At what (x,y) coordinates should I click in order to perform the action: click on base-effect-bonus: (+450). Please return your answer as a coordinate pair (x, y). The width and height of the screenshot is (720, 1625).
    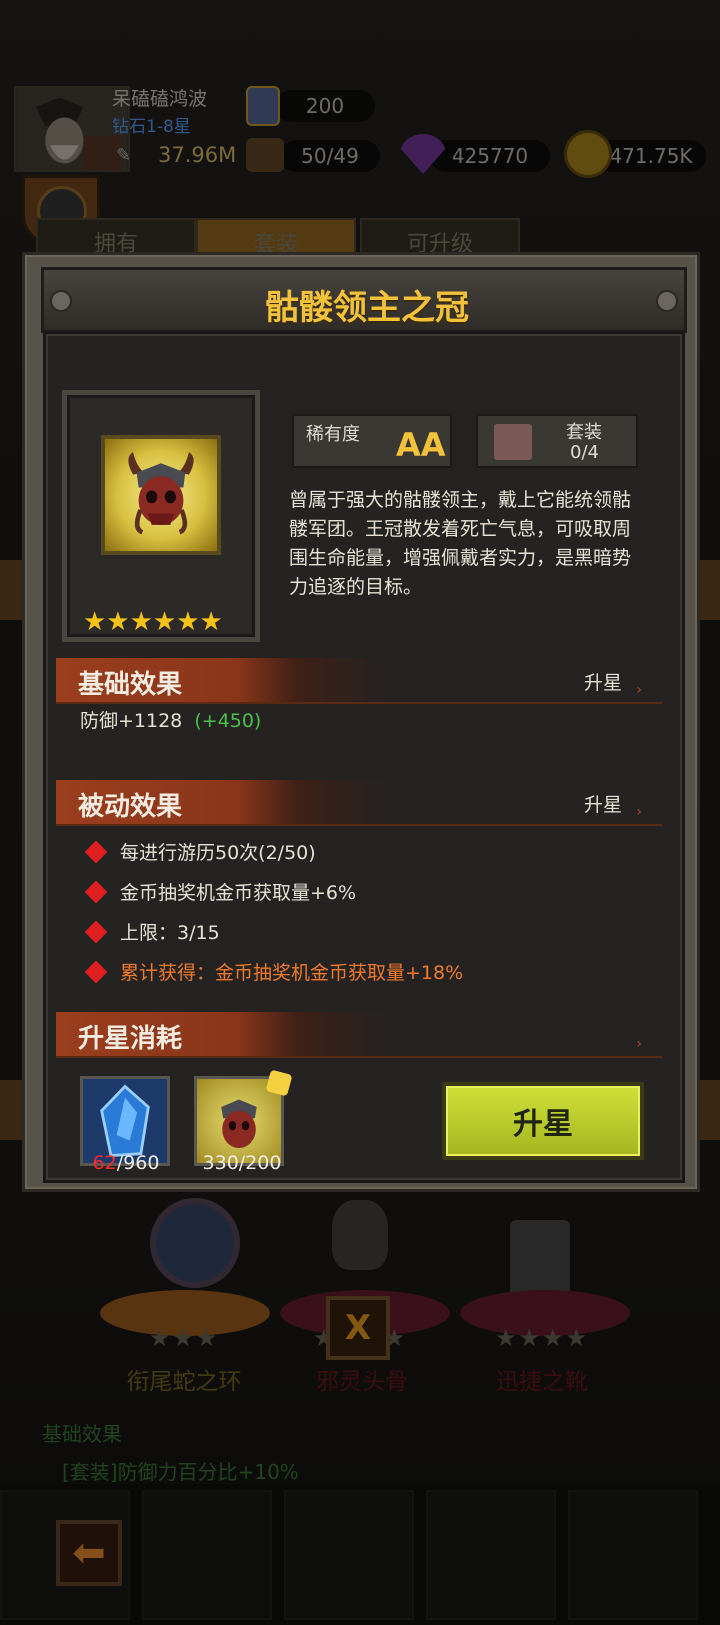
    Looking at the image, I should click on (228, 721).